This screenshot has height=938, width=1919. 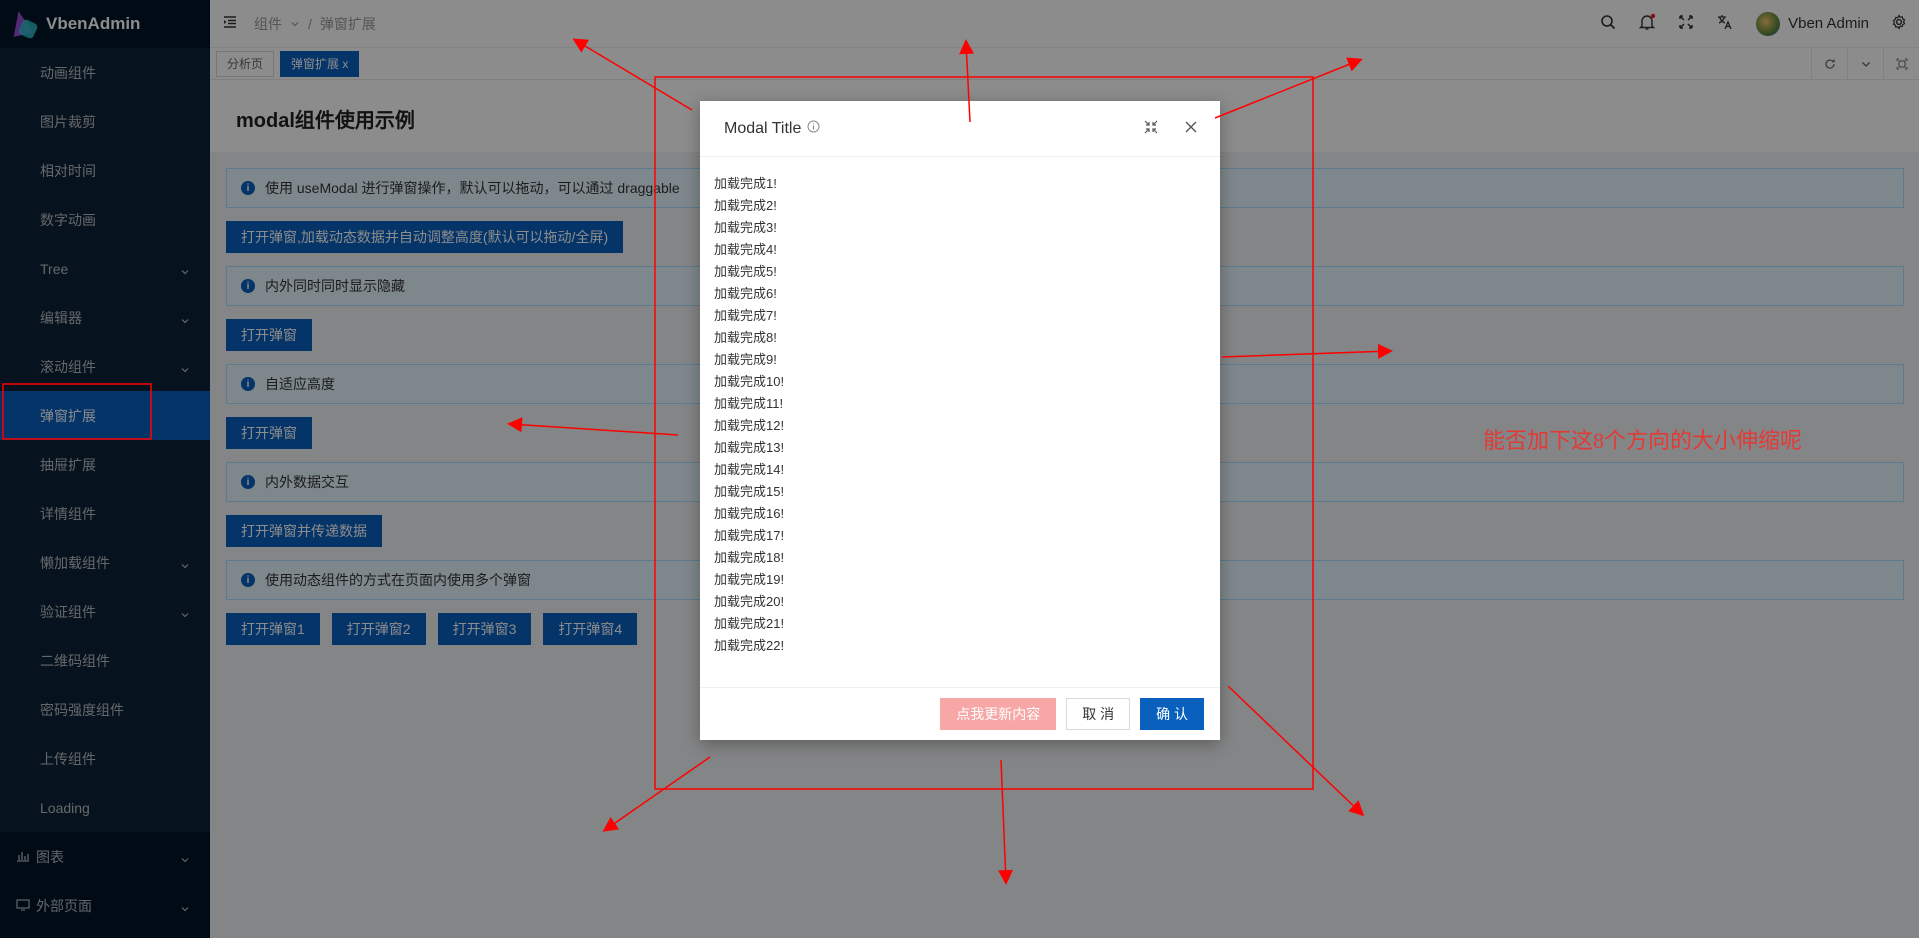 What do you see at coordinates (749, 491) in the screenshot?
I see `modal-body-line: 加载完成15!` at bounding box center [749, 491].